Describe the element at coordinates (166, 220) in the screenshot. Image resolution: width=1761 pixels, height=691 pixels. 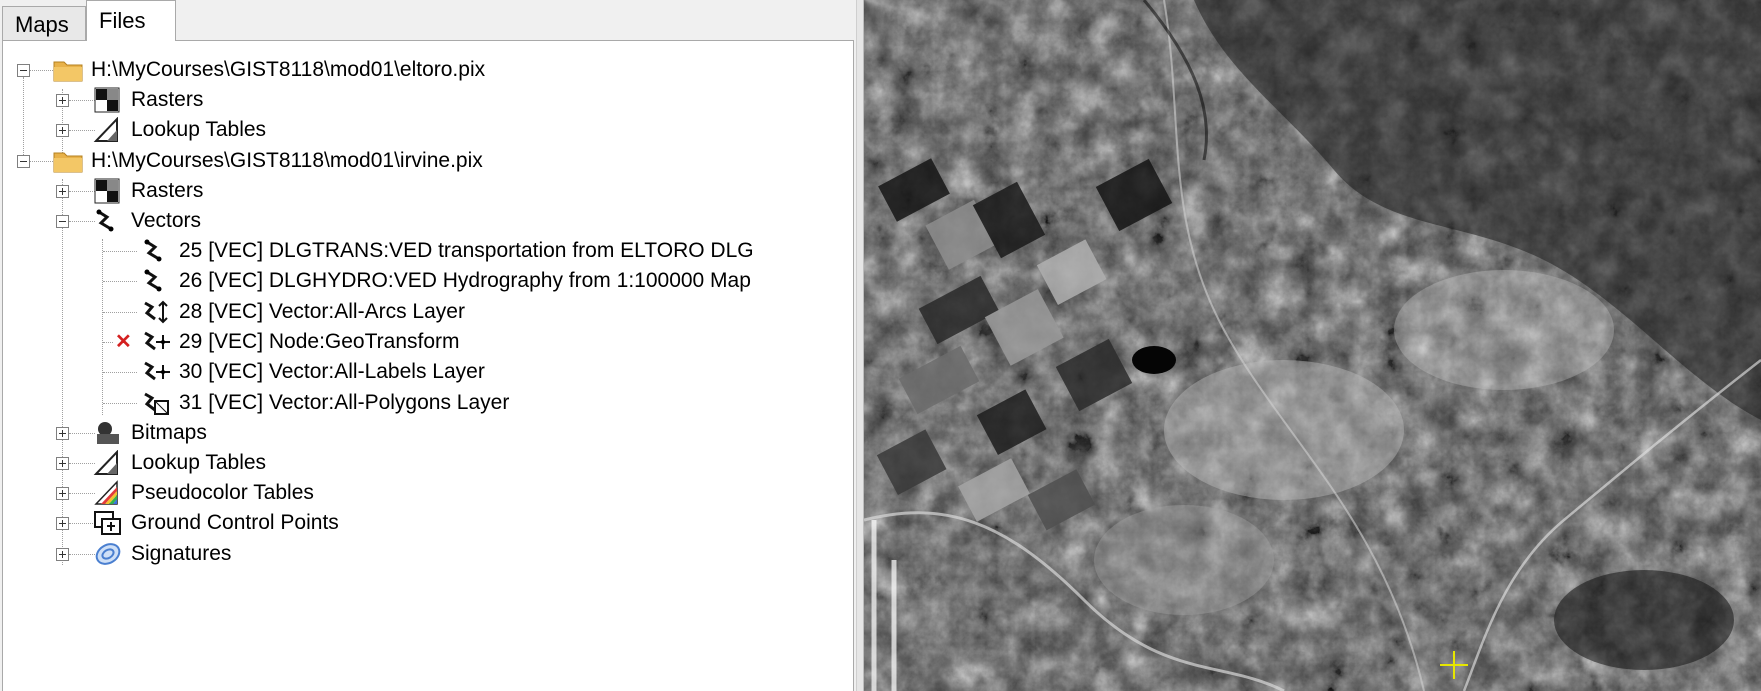
I see `tree-node-label: Vectors` at that location.